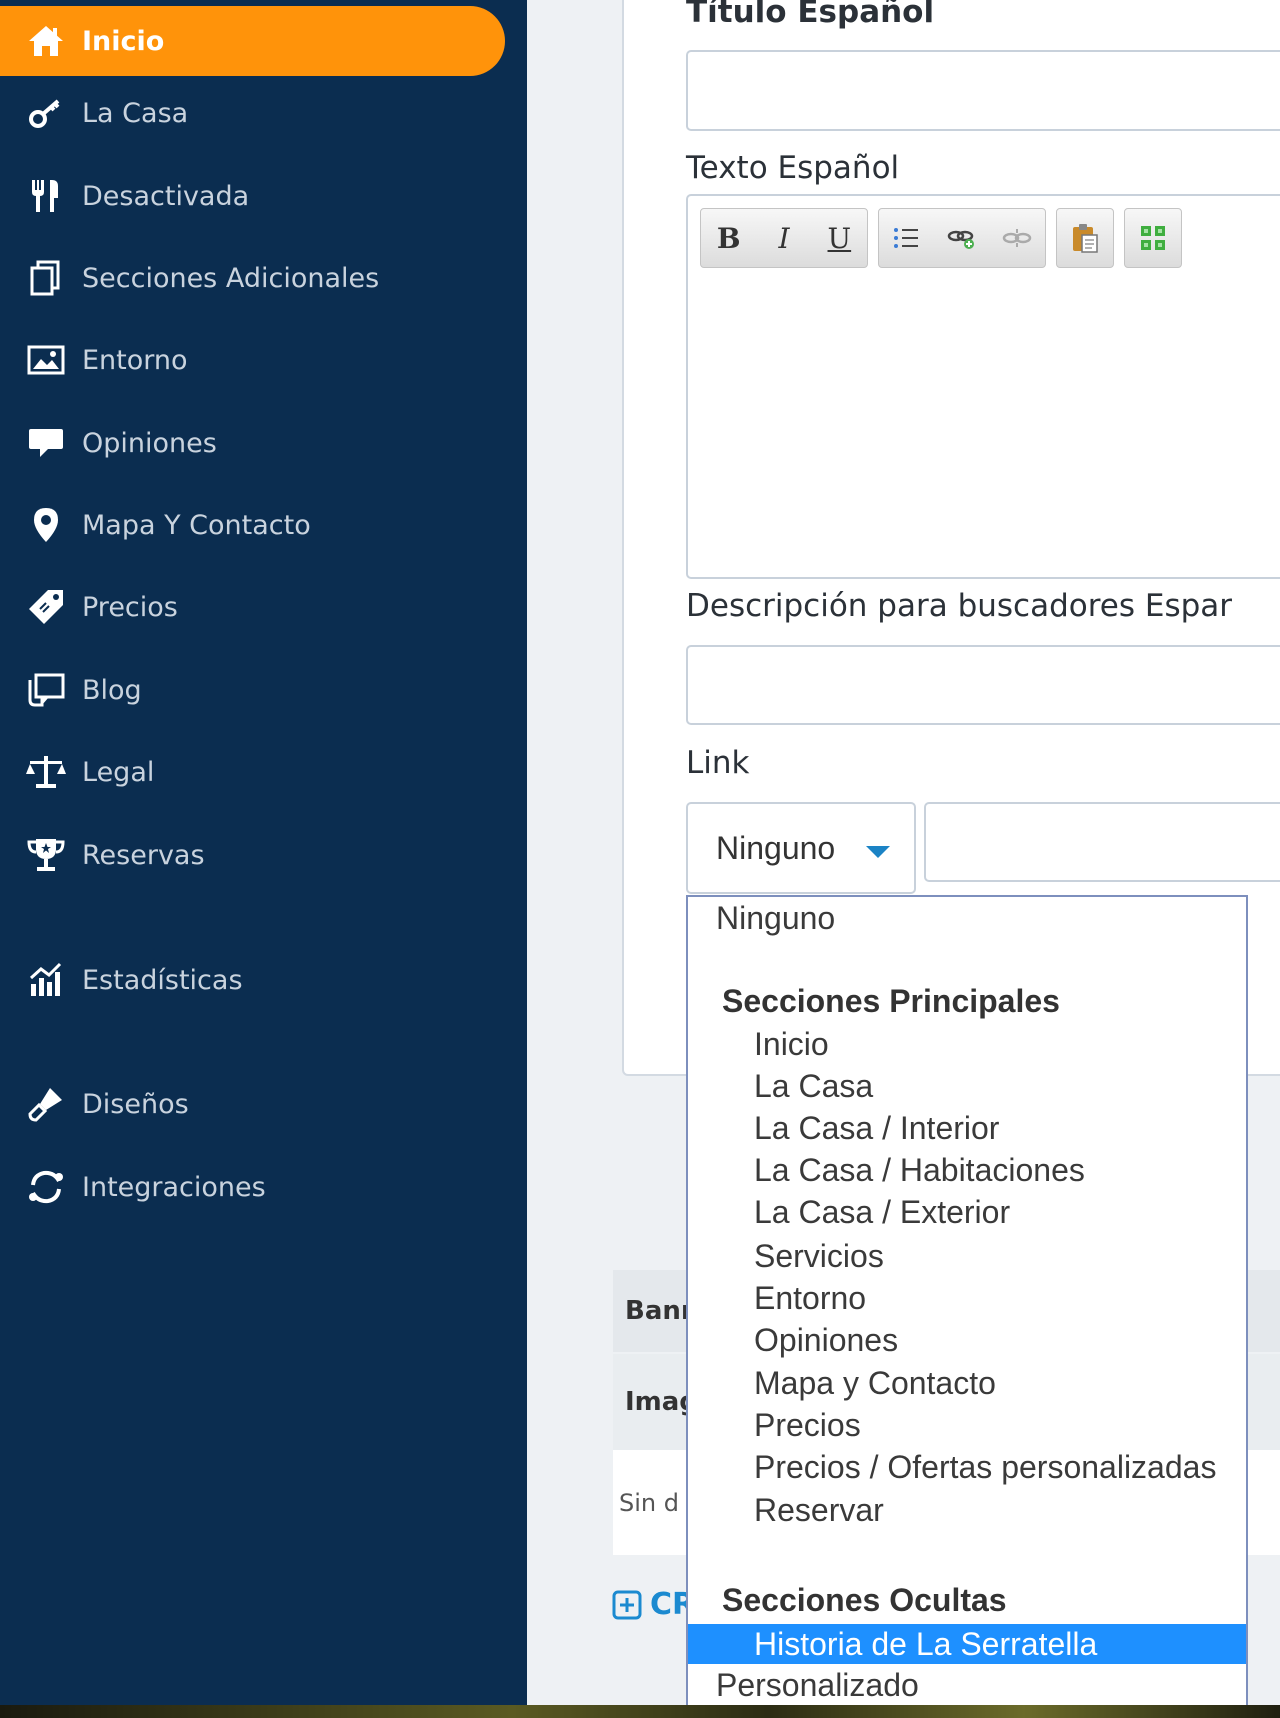  Describe the element at coordinates (46, 690) in the screenshot. I see `blog-icon` at that location.